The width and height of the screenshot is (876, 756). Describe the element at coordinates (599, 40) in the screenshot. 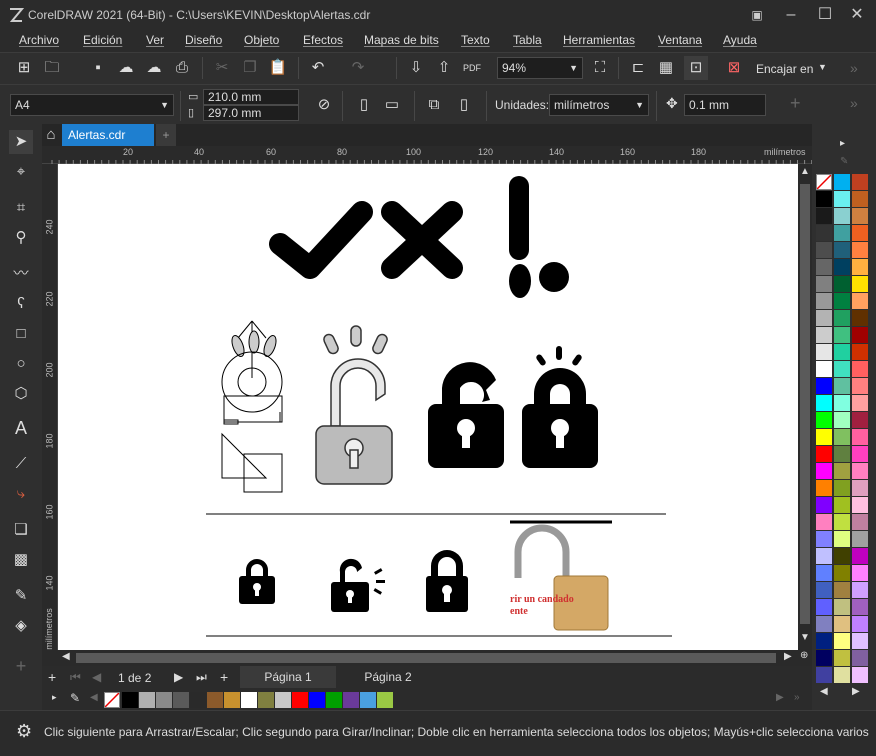

I see `menu-herramientas: Herramientas` at that location.